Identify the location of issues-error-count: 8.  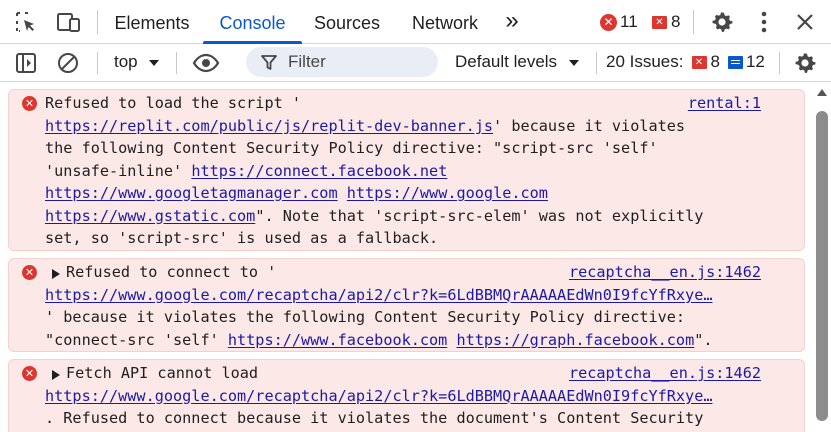
(715, 61).